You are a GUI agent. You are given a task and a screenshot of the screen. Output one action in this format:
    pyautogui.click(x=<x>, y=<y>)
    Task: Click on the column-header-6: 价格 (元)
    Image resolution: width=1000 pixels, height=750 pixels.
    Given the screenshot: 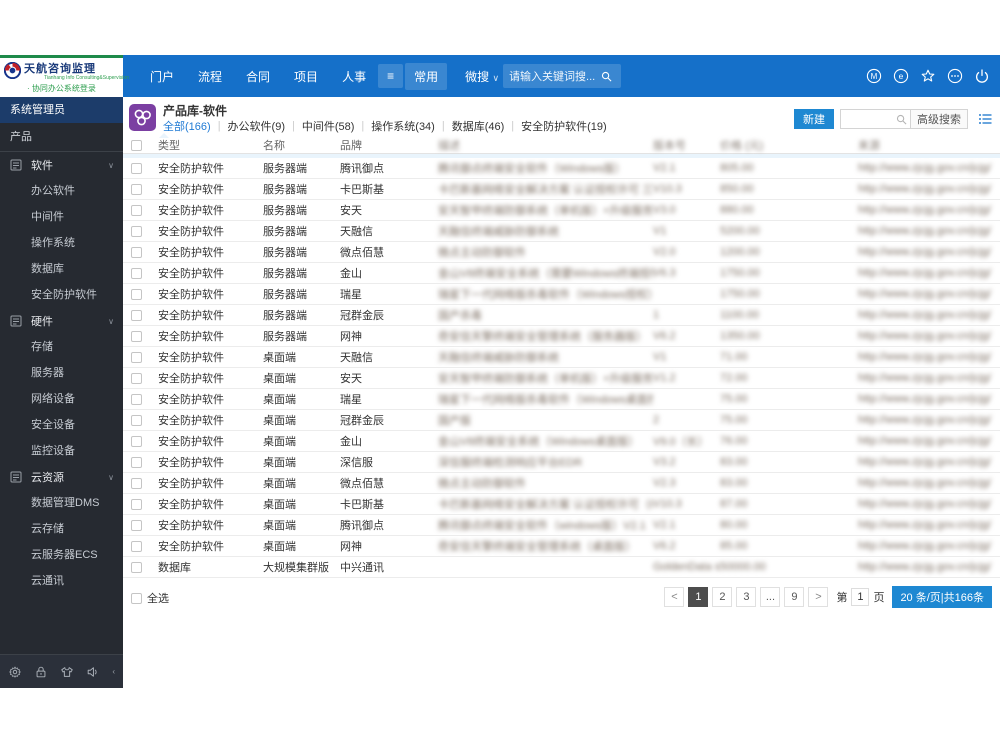 What is the action you would take?
    pyautogui.click(x=789, y=145)
    